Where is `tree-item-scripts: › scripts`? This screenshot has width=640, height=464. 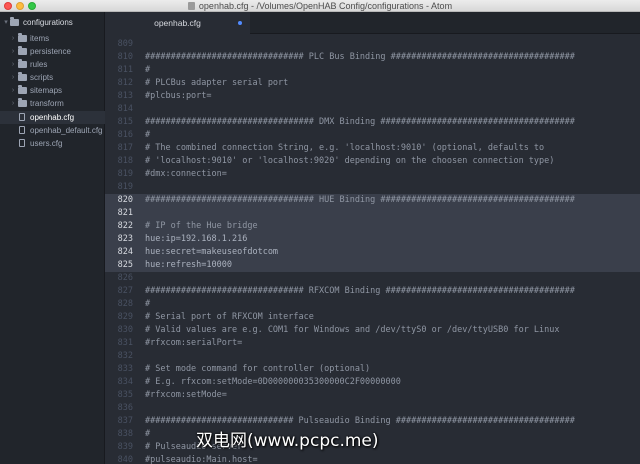 tree-item-scripts: › scripts is located at coordinates (52, 77).